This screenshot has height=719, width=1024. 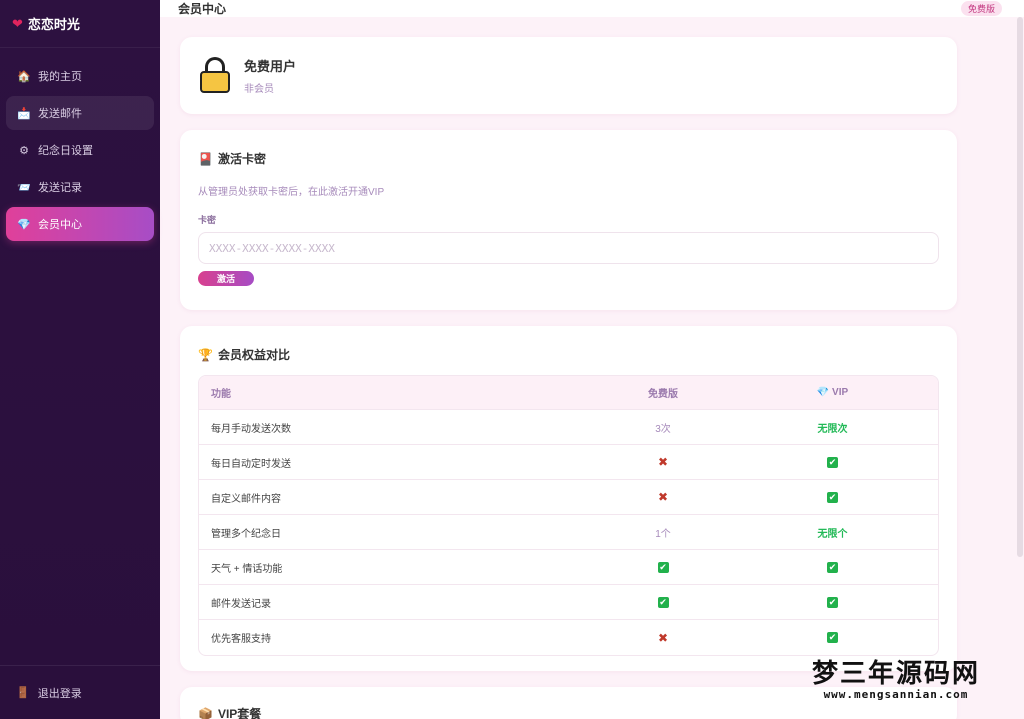 I want to click on vip-title: 📦 VIP套餐, so click(x=568, y=712).